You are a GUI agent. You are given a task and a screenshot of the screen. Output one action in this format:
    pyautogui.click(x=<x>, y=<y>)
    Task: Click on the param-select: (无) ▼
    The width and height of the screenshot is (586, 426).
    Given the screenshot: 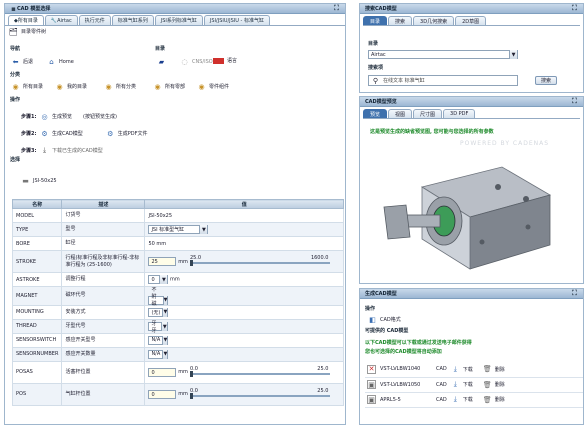 What is the action you would take?
    pyautogui.click(x=158, y=312)
    